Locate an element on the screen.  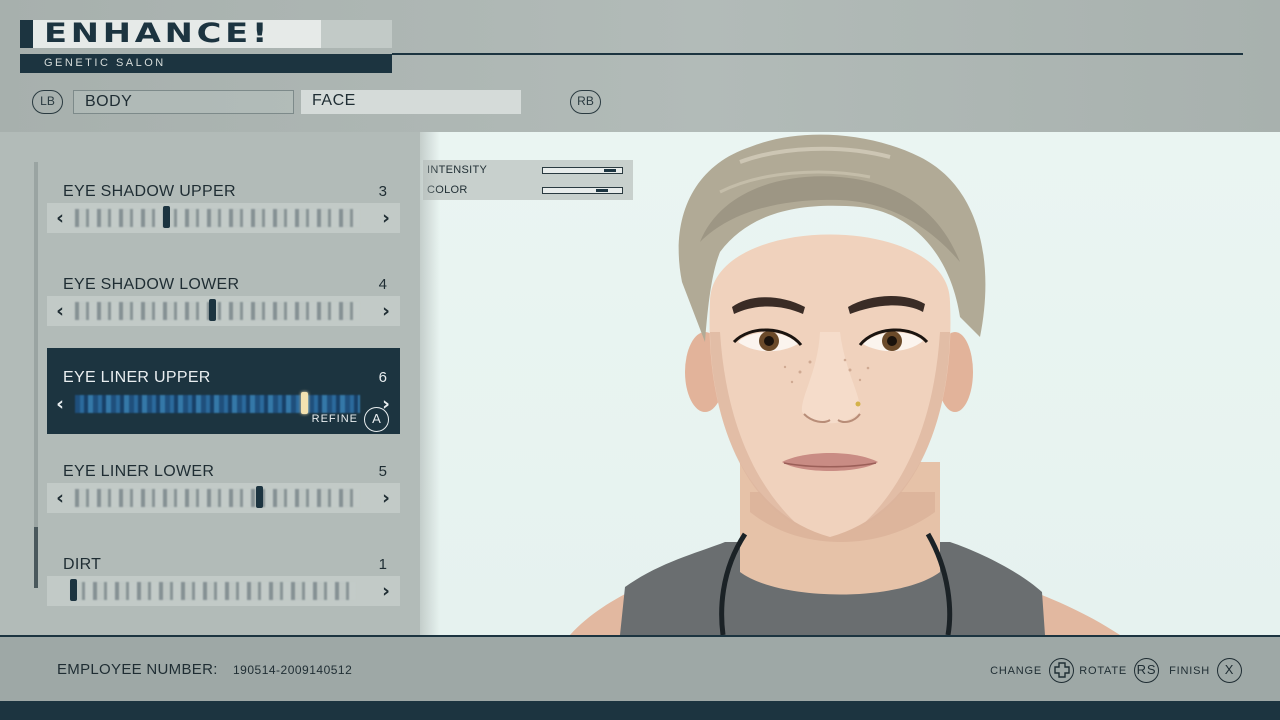
slider-eye-liner-lower: EYE LINER LOWER 5 ‹ › is located at coordinates (223, 485).